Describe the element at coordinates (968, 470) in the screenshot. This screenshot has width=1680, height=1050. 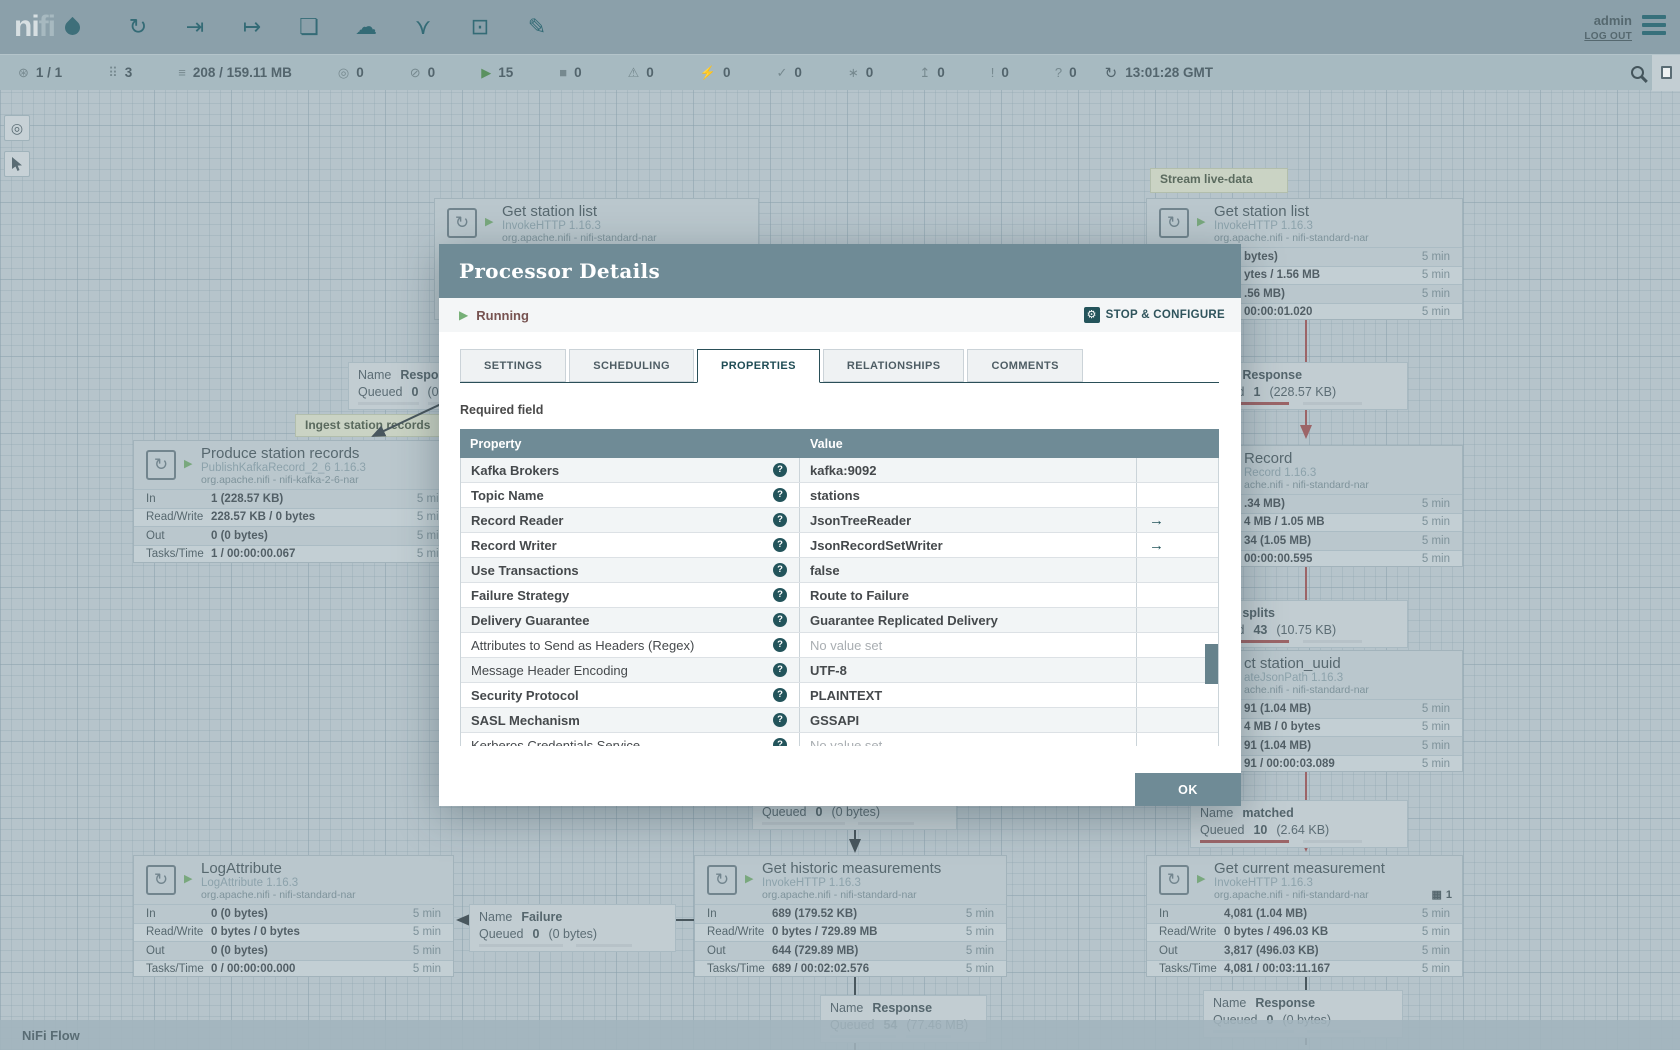
I see `property-value: kafka:9092` at that location.